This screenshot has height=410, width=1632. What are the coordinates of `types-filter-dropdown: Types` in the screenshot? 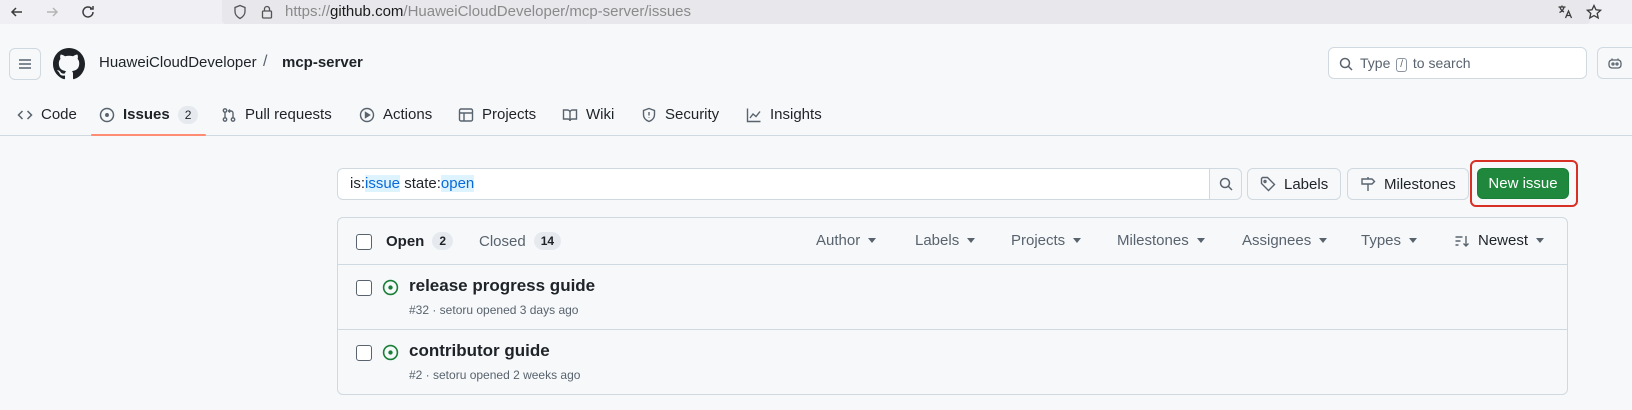 It's located at (1389, 240).